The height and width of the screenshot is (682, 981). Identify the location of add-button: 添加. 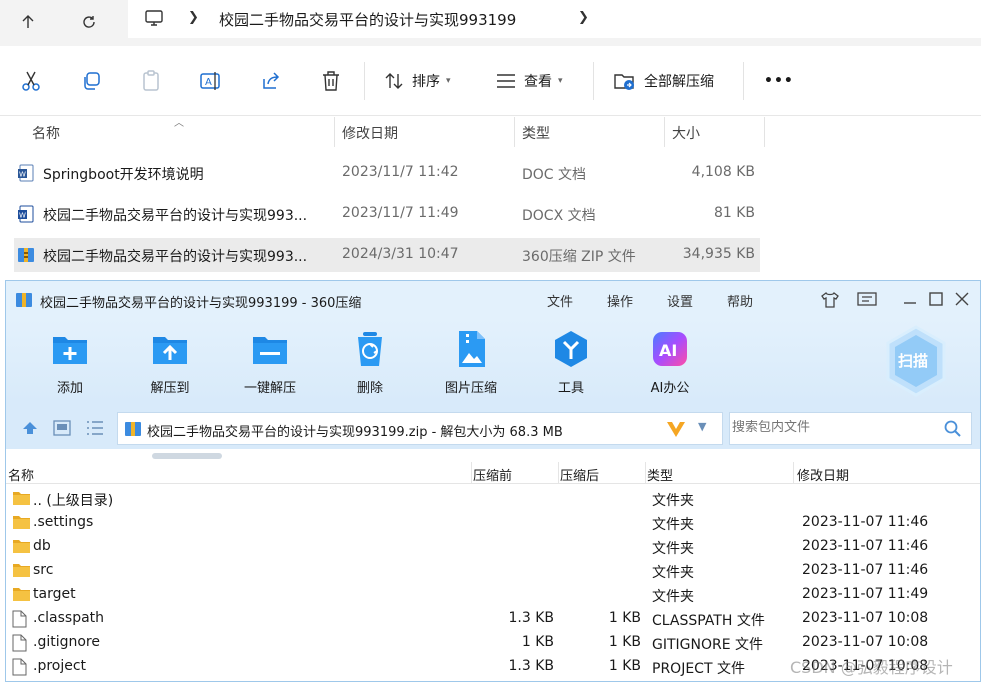
(70, 362).